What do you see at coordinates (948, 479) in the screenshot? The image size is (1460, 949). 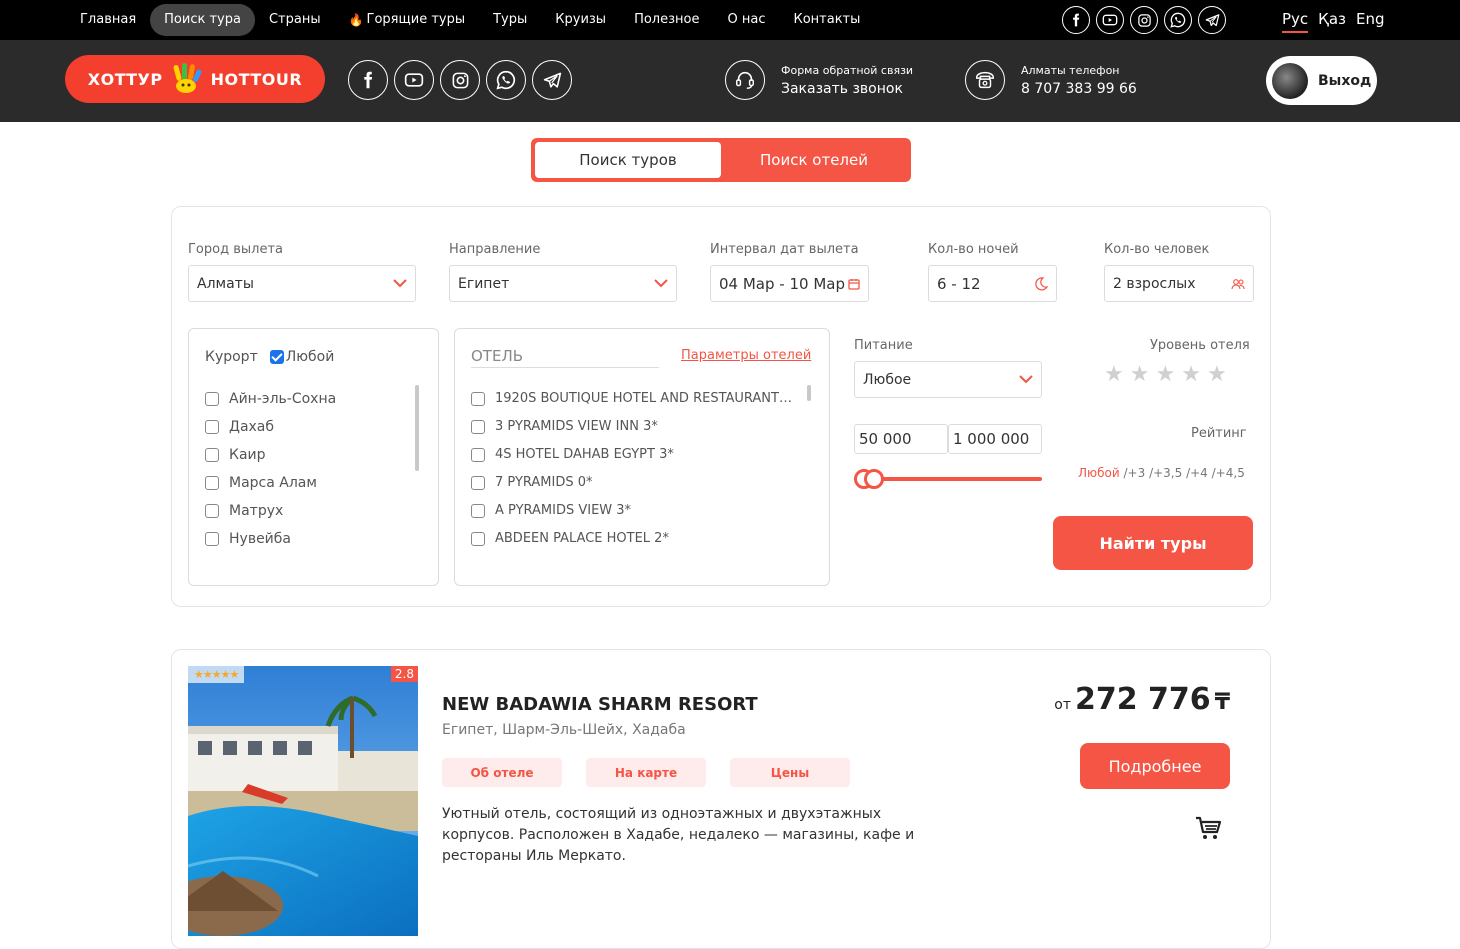 I see `price-range-slider` at bounding box center [948, 479].